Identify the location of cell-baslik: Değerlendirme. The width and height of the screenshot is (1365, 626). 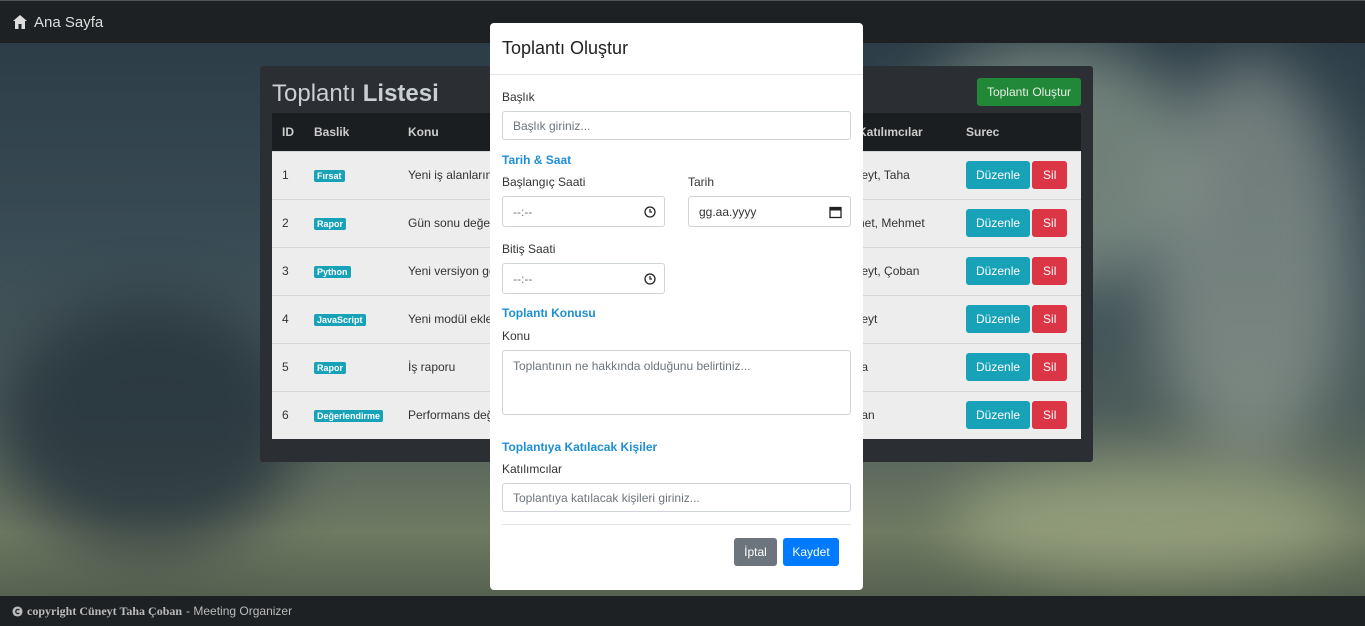
(351, 415).